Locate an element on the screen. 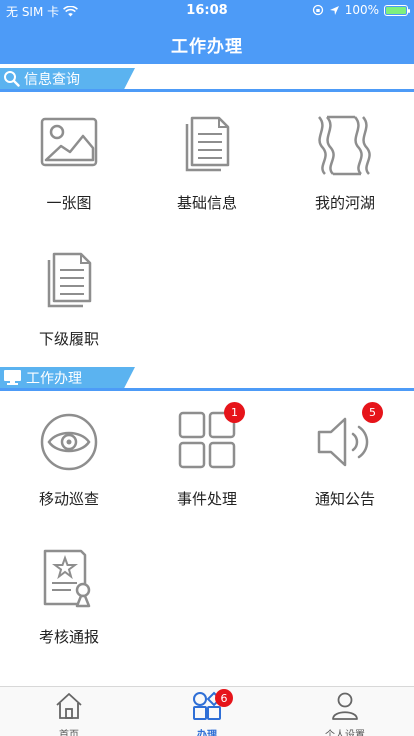  section-tag: 工作办理 is located at coordinates (67, 377).